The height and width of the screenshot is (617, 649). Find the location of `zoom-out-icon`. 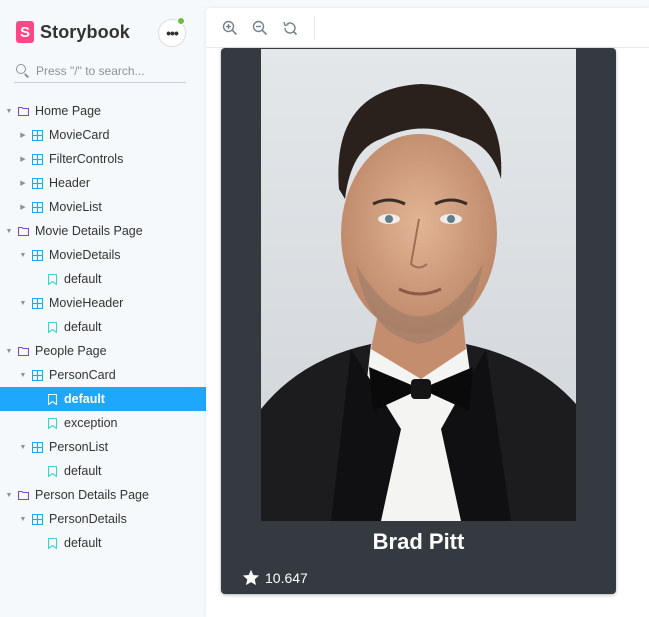

zoom-out-icon is located at coordinates (260, 28).